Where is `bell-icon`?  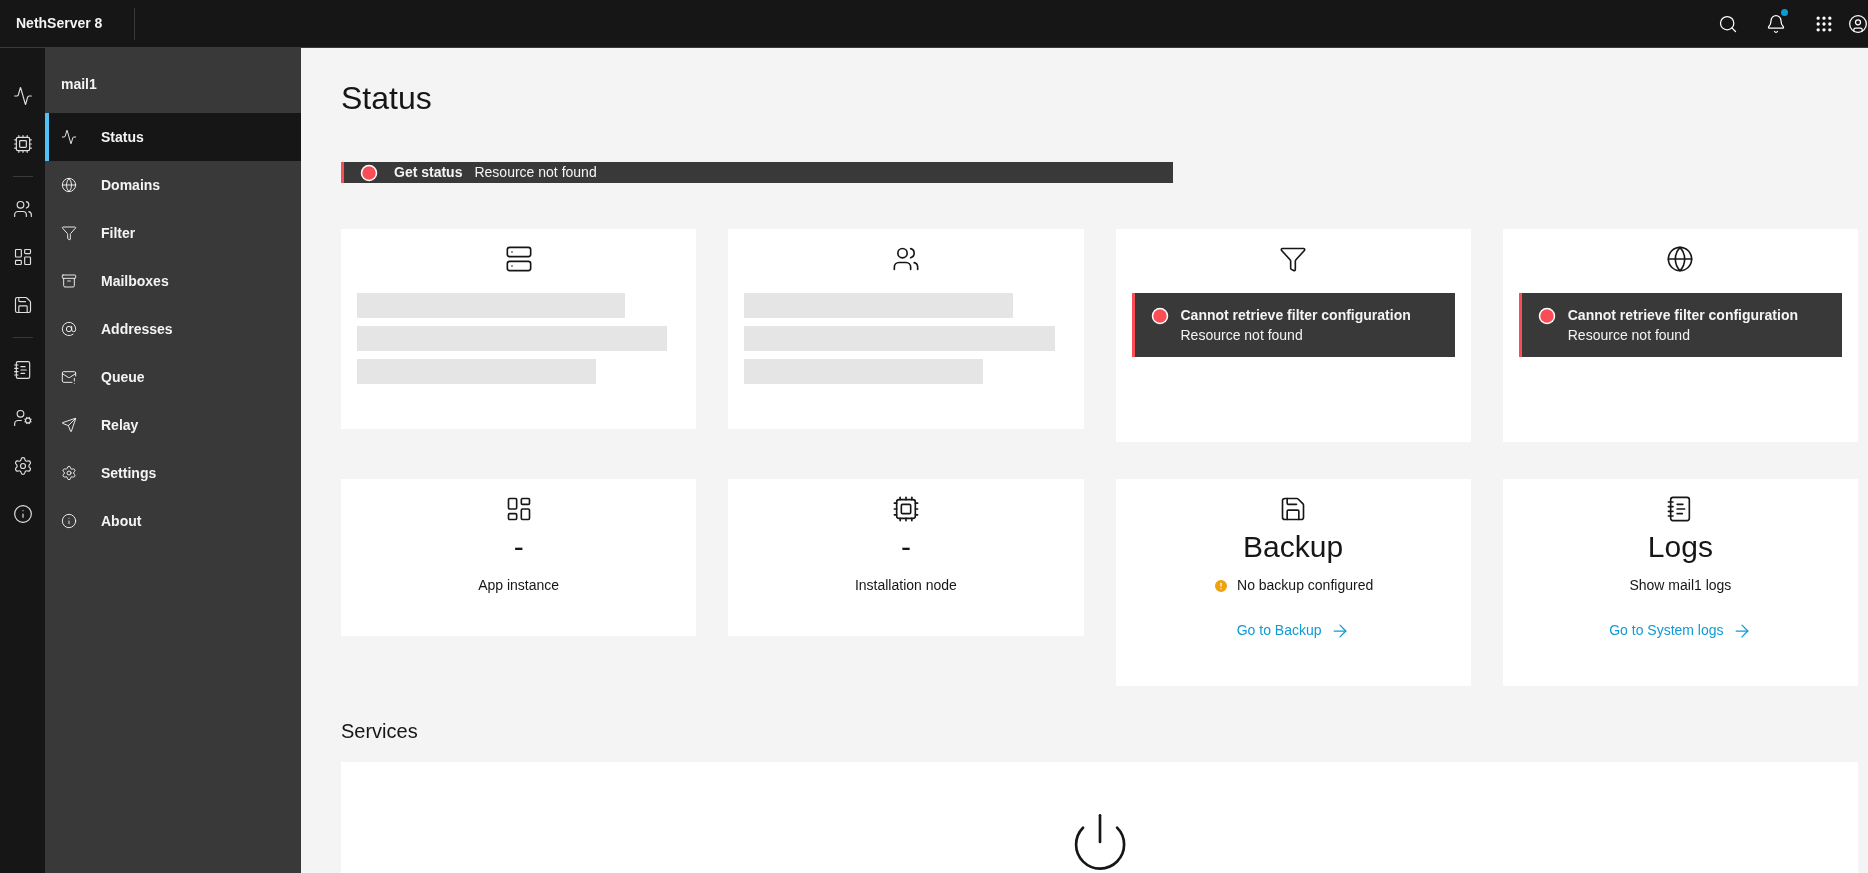 bell-icon is located at coordinates (1776, 23).